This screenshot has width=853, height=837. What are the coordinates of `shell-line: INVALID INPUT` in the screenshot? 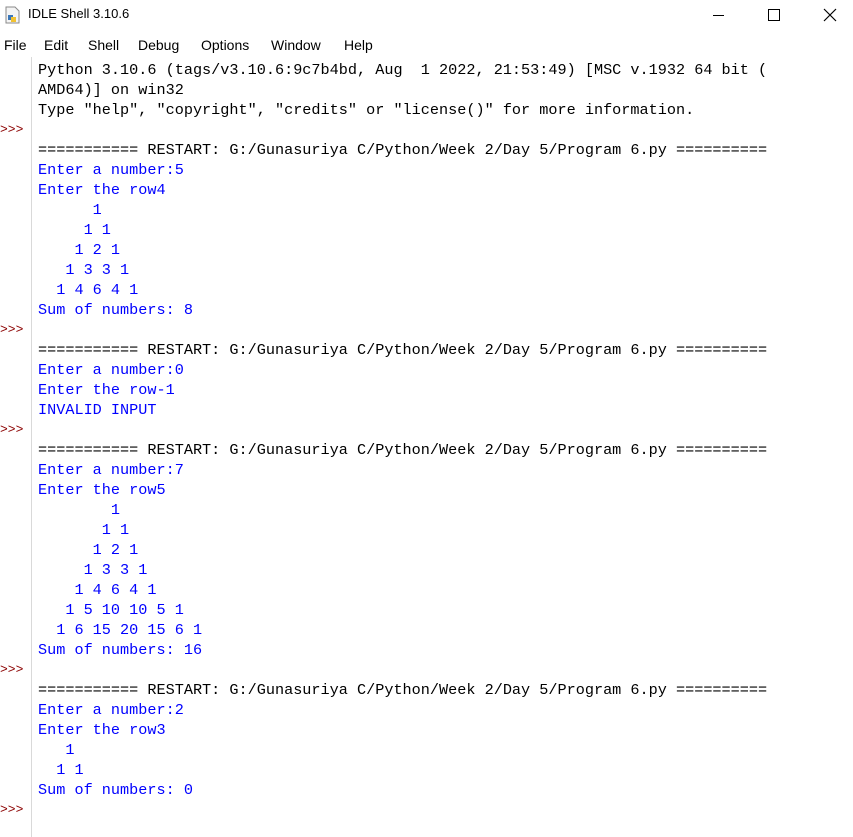 It's located at (97, 410).